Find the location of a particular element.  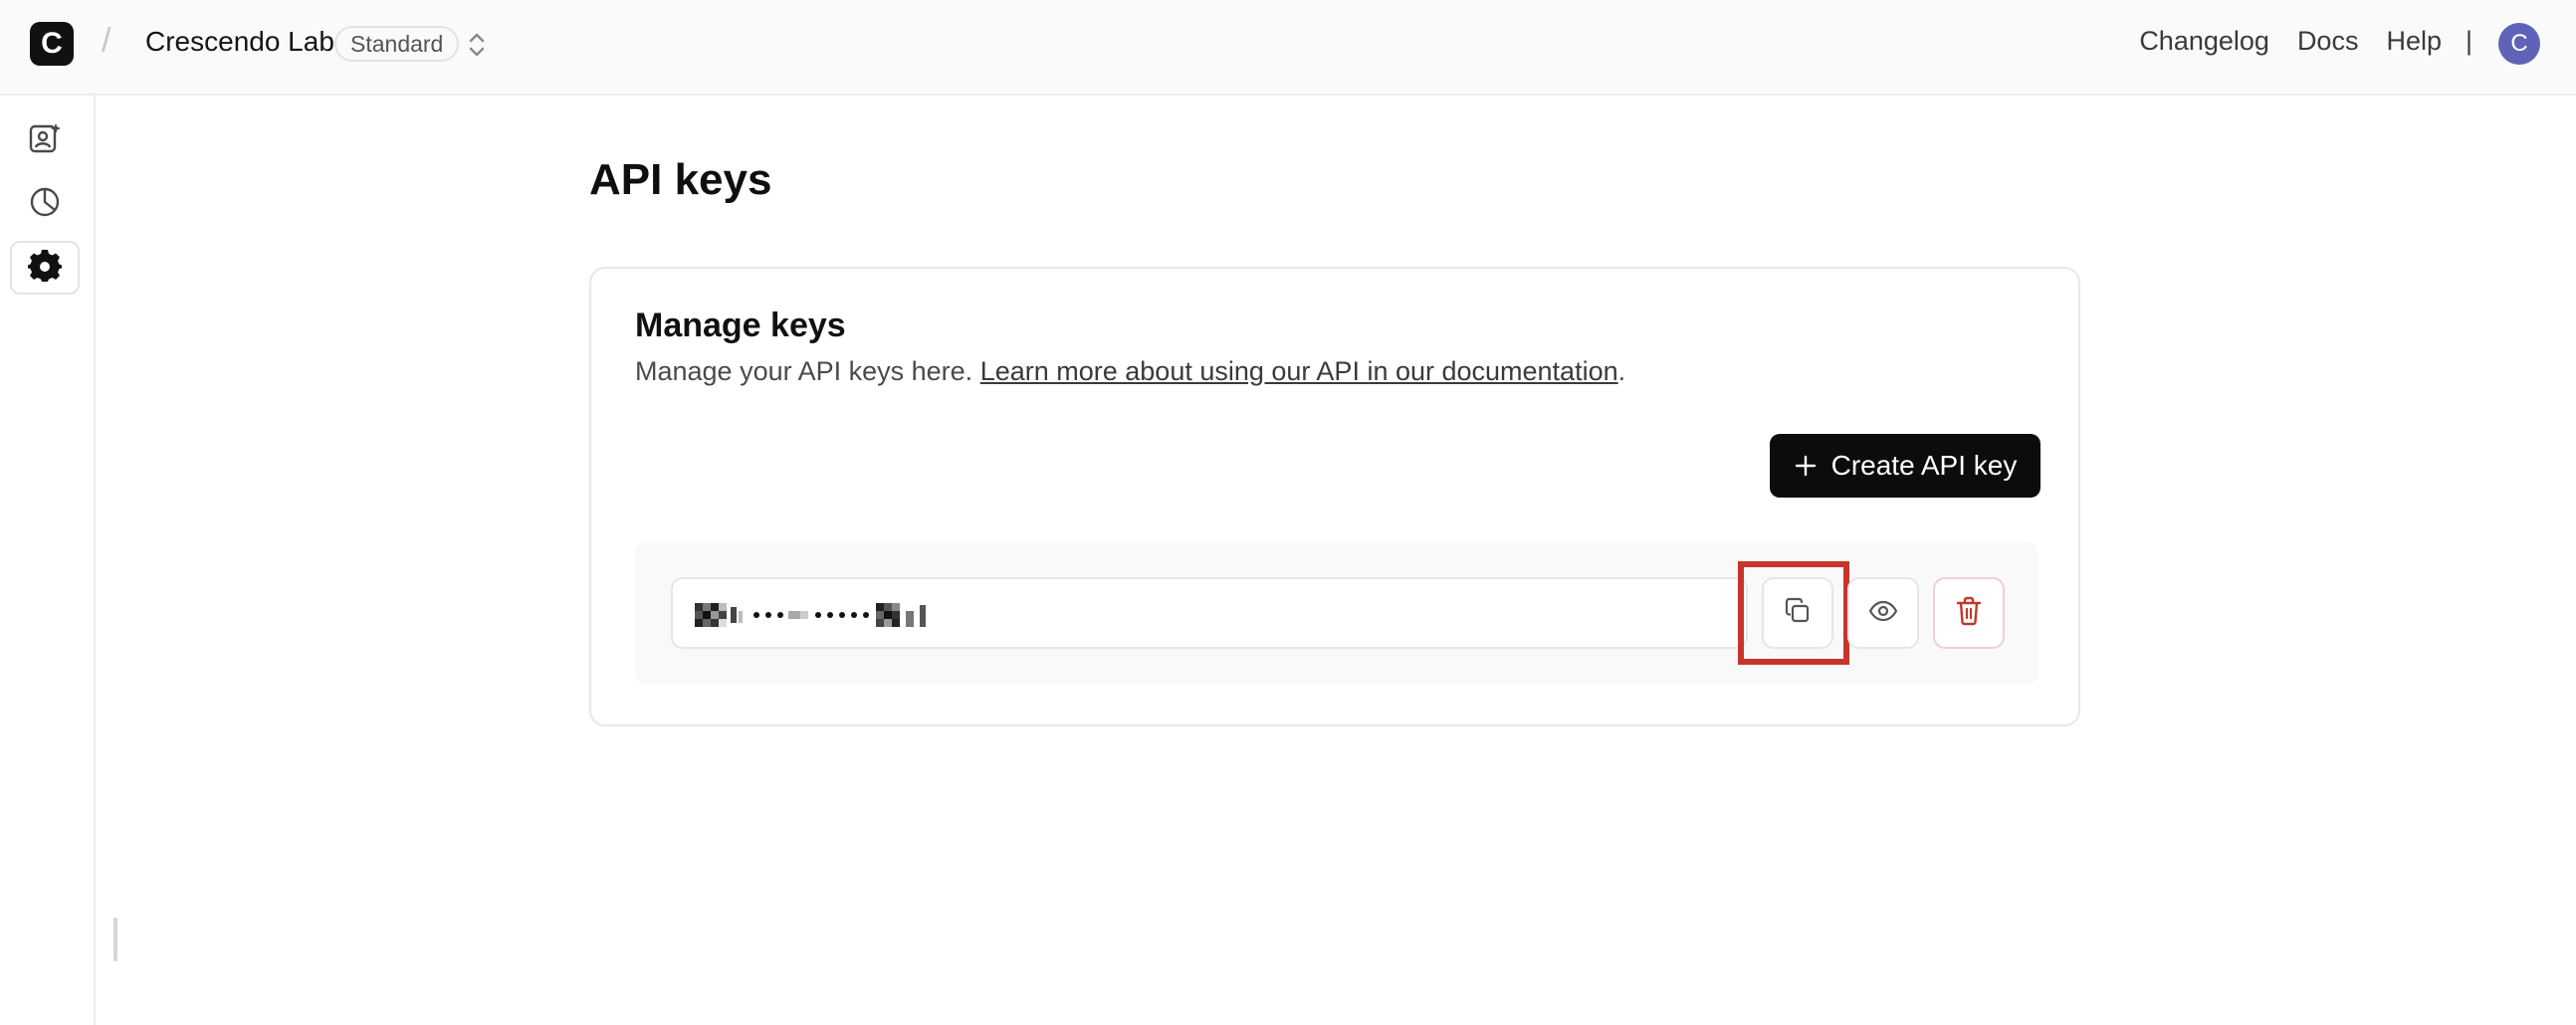

sidebar-item-settings is located at coordinates (45, 268).